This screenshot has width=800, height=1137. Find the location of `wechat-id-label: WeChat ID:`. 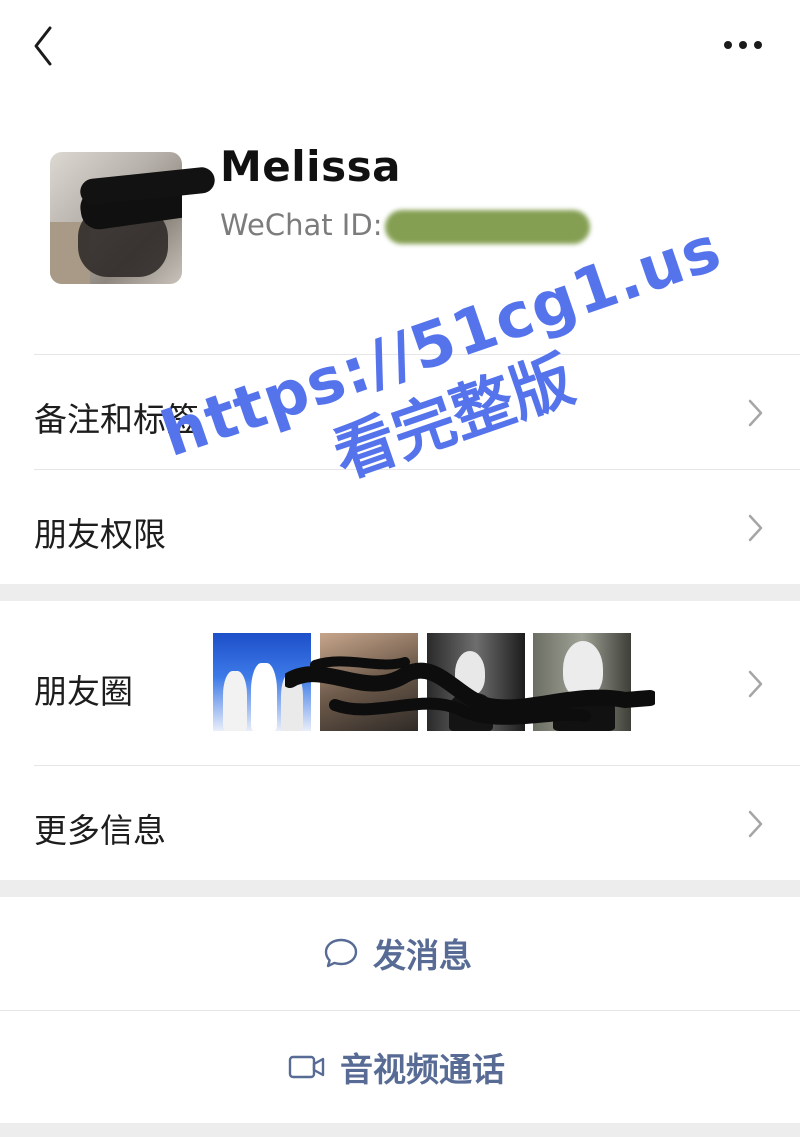

wechat-id-label: WeChat ID: is located at coordinates (301, 225).